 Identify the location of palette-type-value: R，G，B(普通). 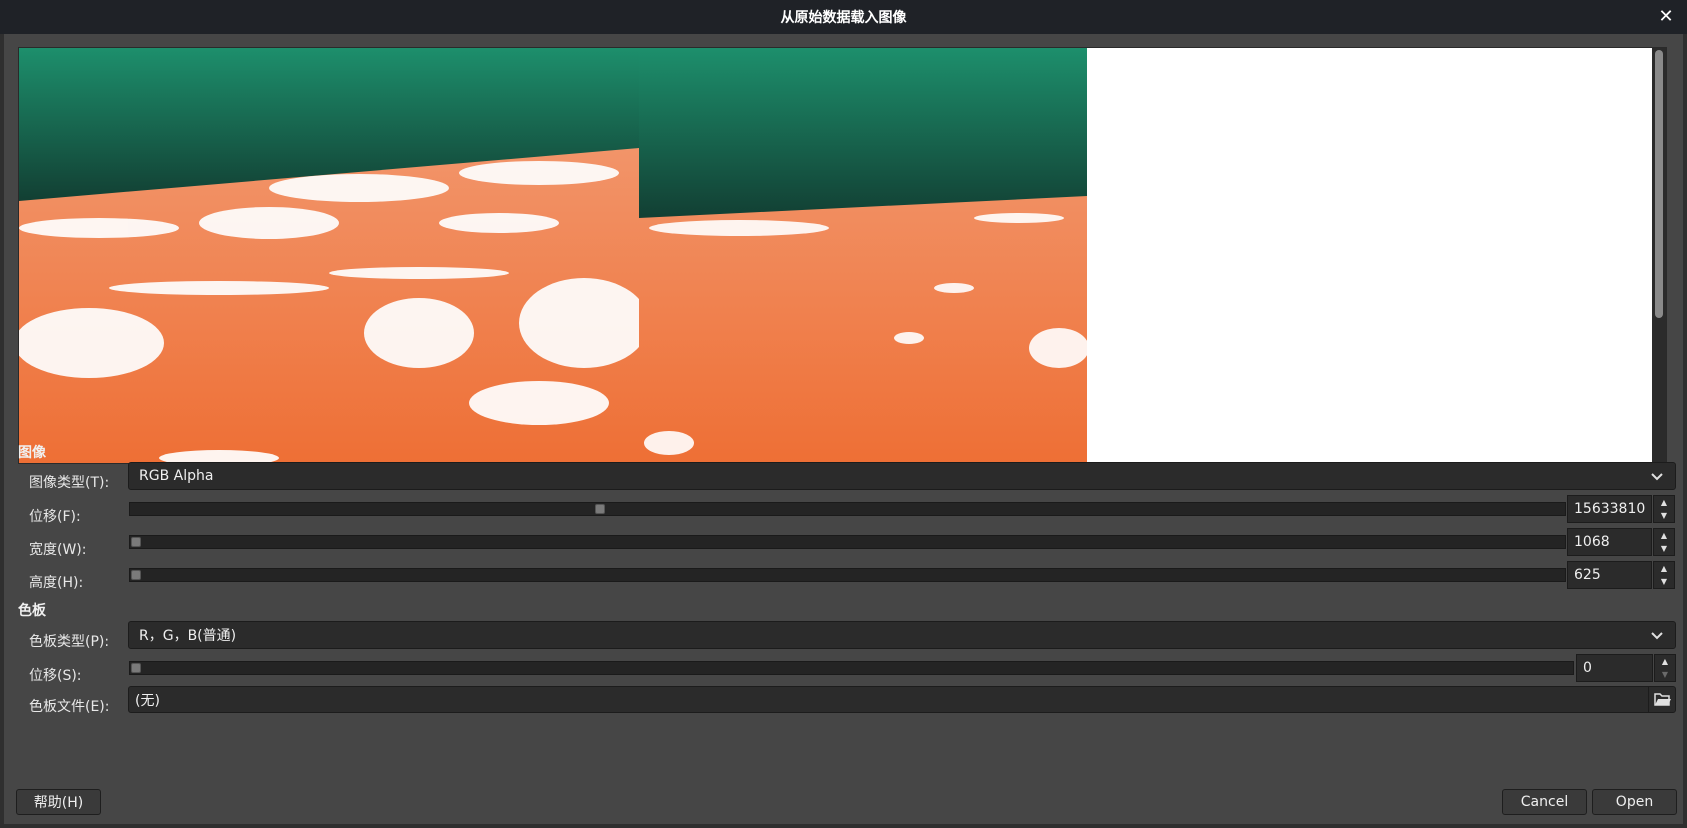
(188, 636).